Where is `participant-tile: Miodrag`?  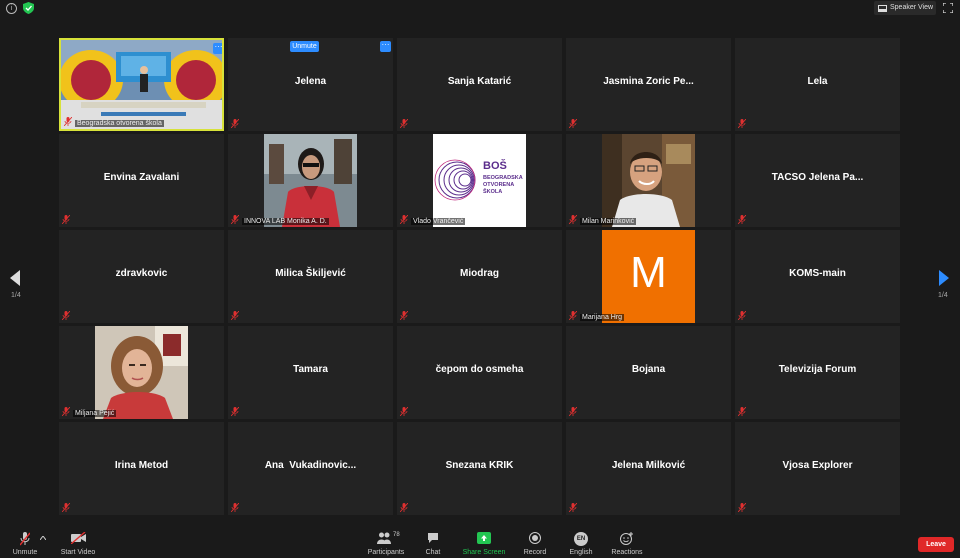 participant-tile: Miodrag is located at coordinates (479, 276).